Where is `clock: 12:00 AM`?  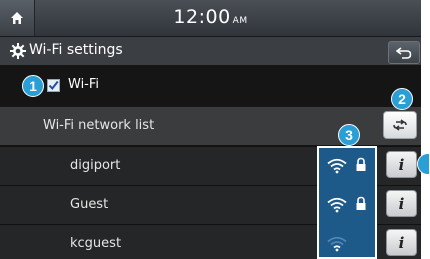
clock: 12:00 AM is located at coordinates (210, 17).